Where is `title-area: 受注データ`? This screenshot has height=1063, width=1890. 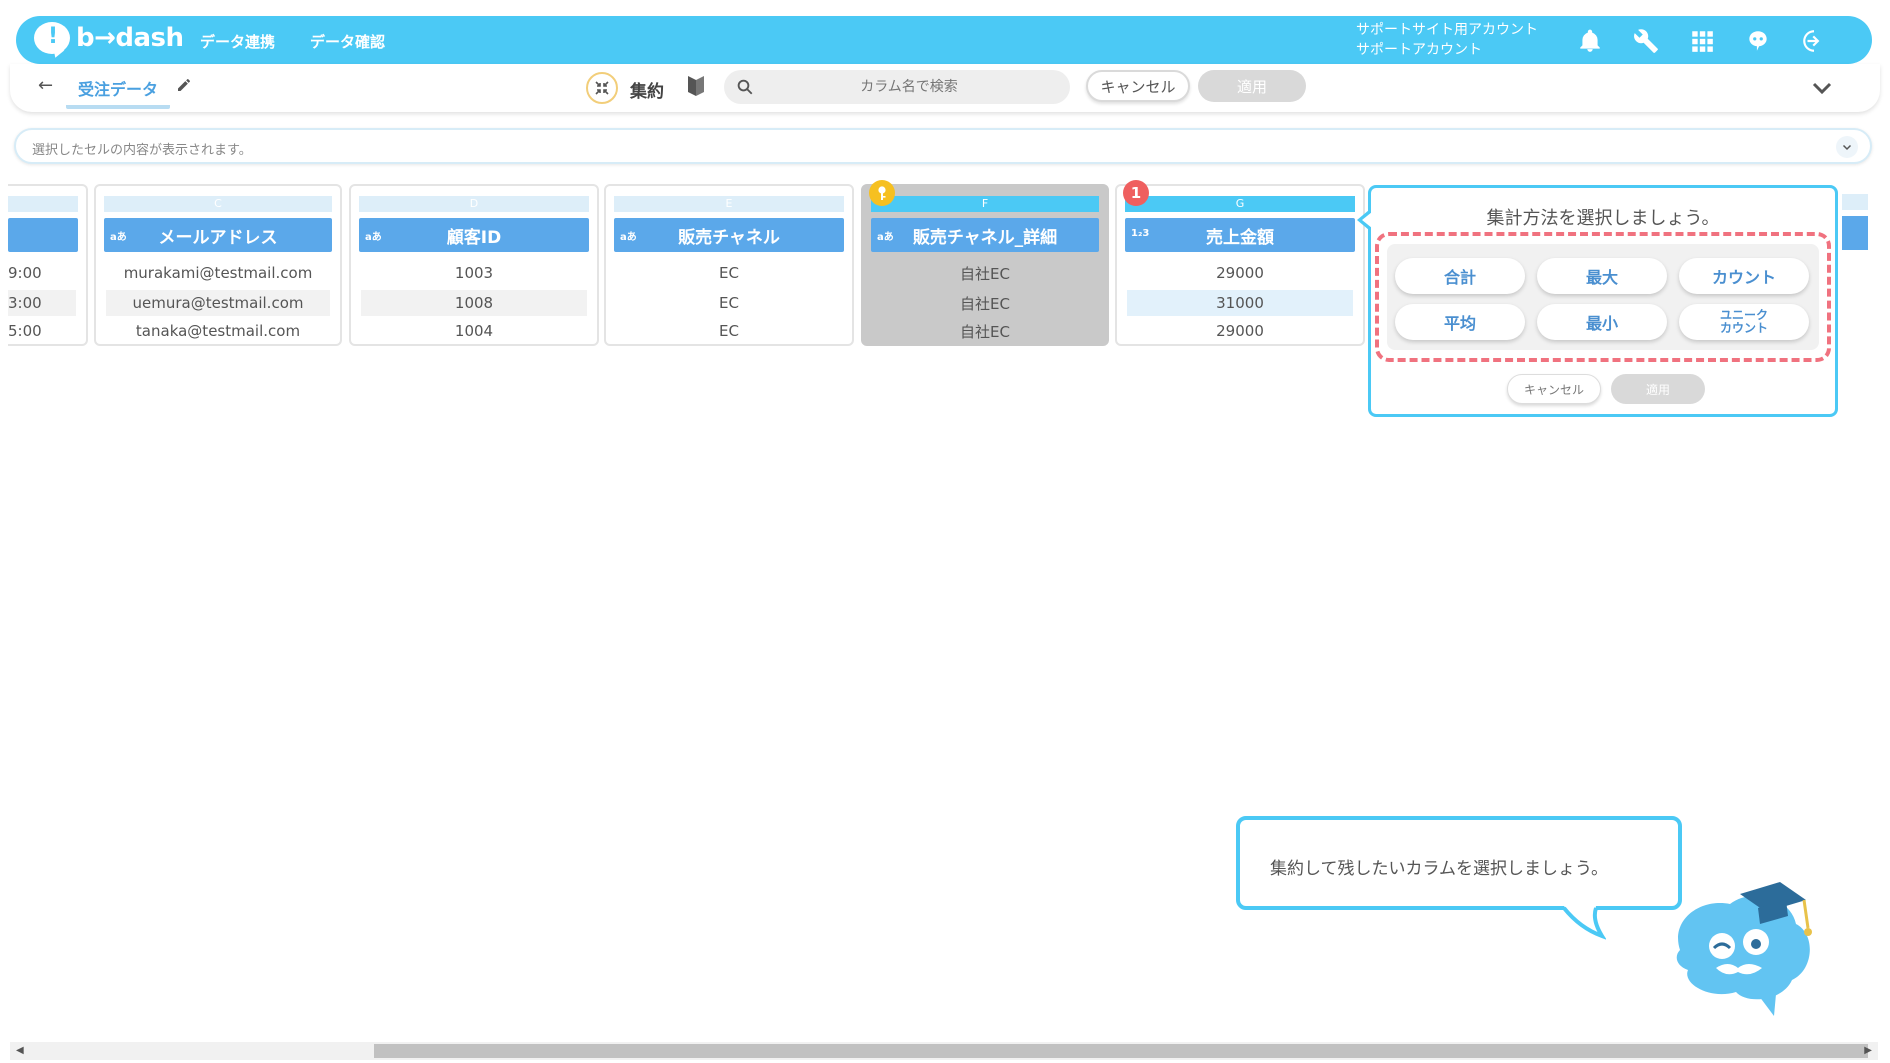 title-area: 受注データ is located at coordinates (118, 92).